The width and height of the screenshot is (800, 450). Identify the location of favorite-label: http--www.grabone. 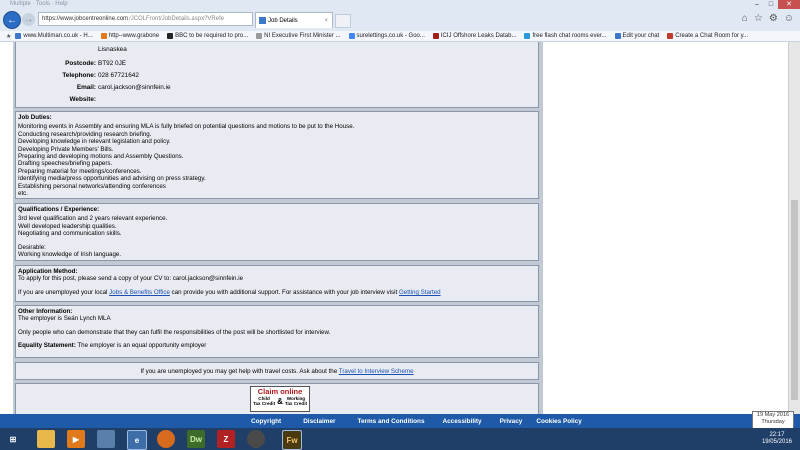
(134, 36).